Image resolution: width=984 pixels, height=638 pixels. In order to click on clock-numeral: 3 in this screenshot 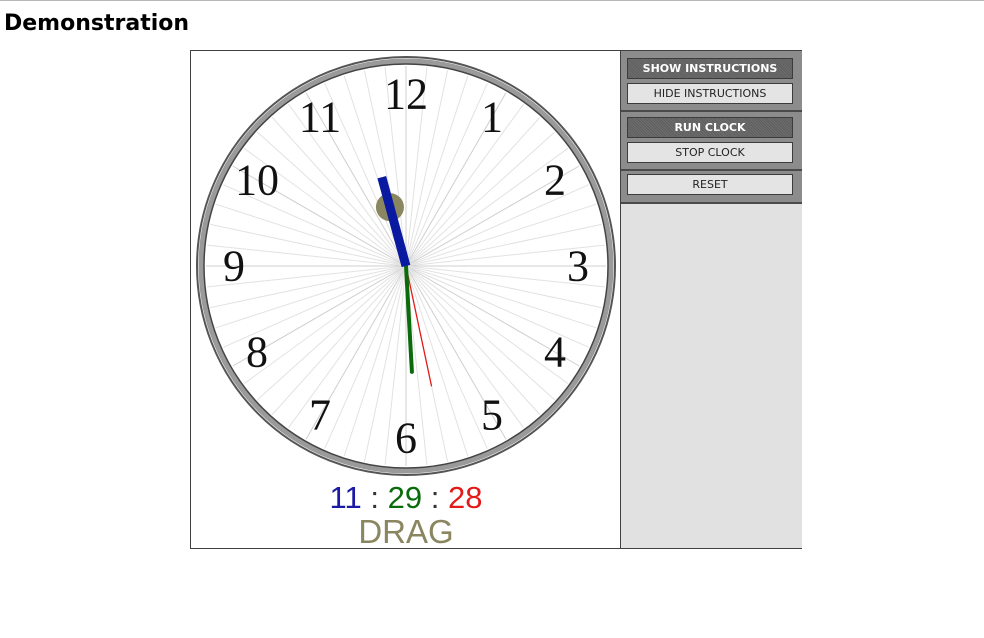, I will do `click(578, 266)`.